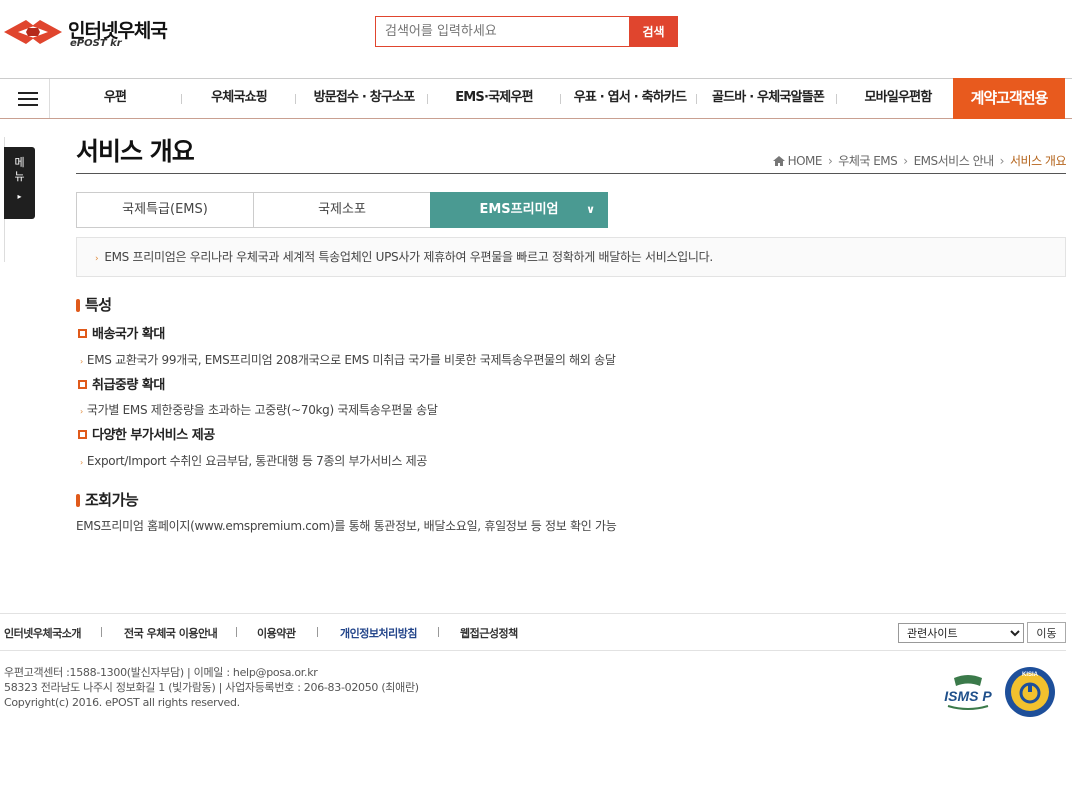 This screenshot has width=1072, height=812. Describe the element at coordinates (171, 633) in the screenshot. I see `footer-link-guide: 전국 우체국 이용안내` at that location.